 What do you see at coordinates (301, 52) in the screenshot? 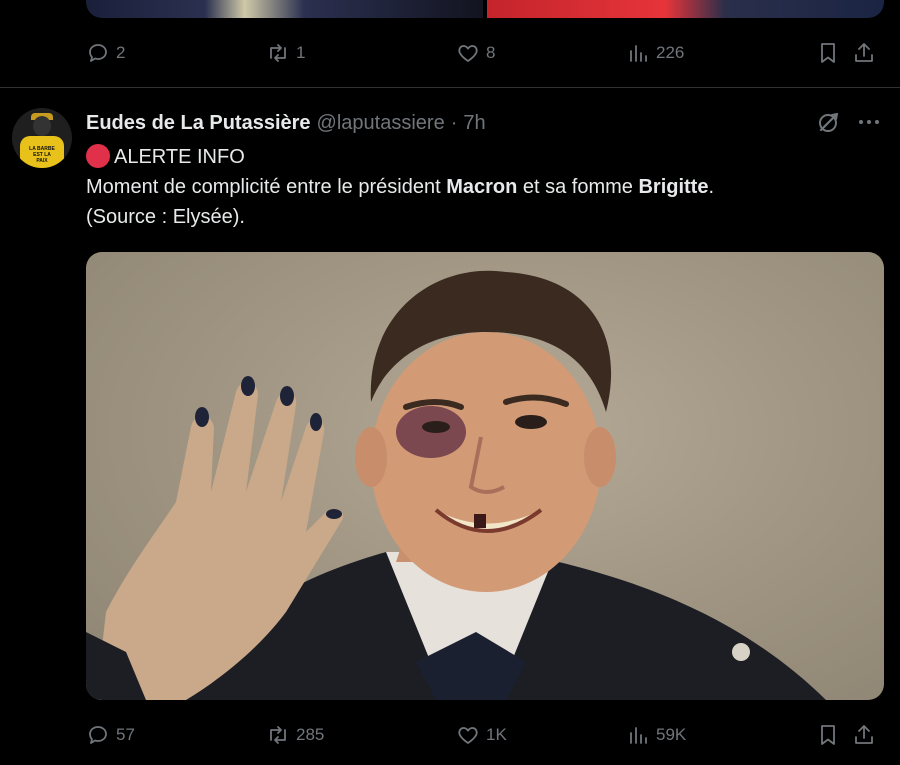
I see `repost-count: 1` at bounding box center [301, 52].